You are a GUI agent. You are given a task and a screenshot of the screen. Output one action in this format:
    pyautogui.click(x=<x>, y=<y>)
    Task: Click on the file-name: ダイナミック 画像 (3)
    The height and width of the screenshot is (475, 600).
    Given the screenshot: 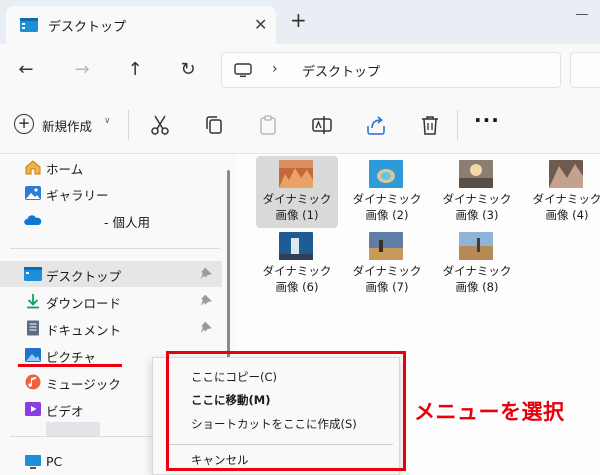 What is the action you would take?
    pyautogui.click(x=477, y=207)
    